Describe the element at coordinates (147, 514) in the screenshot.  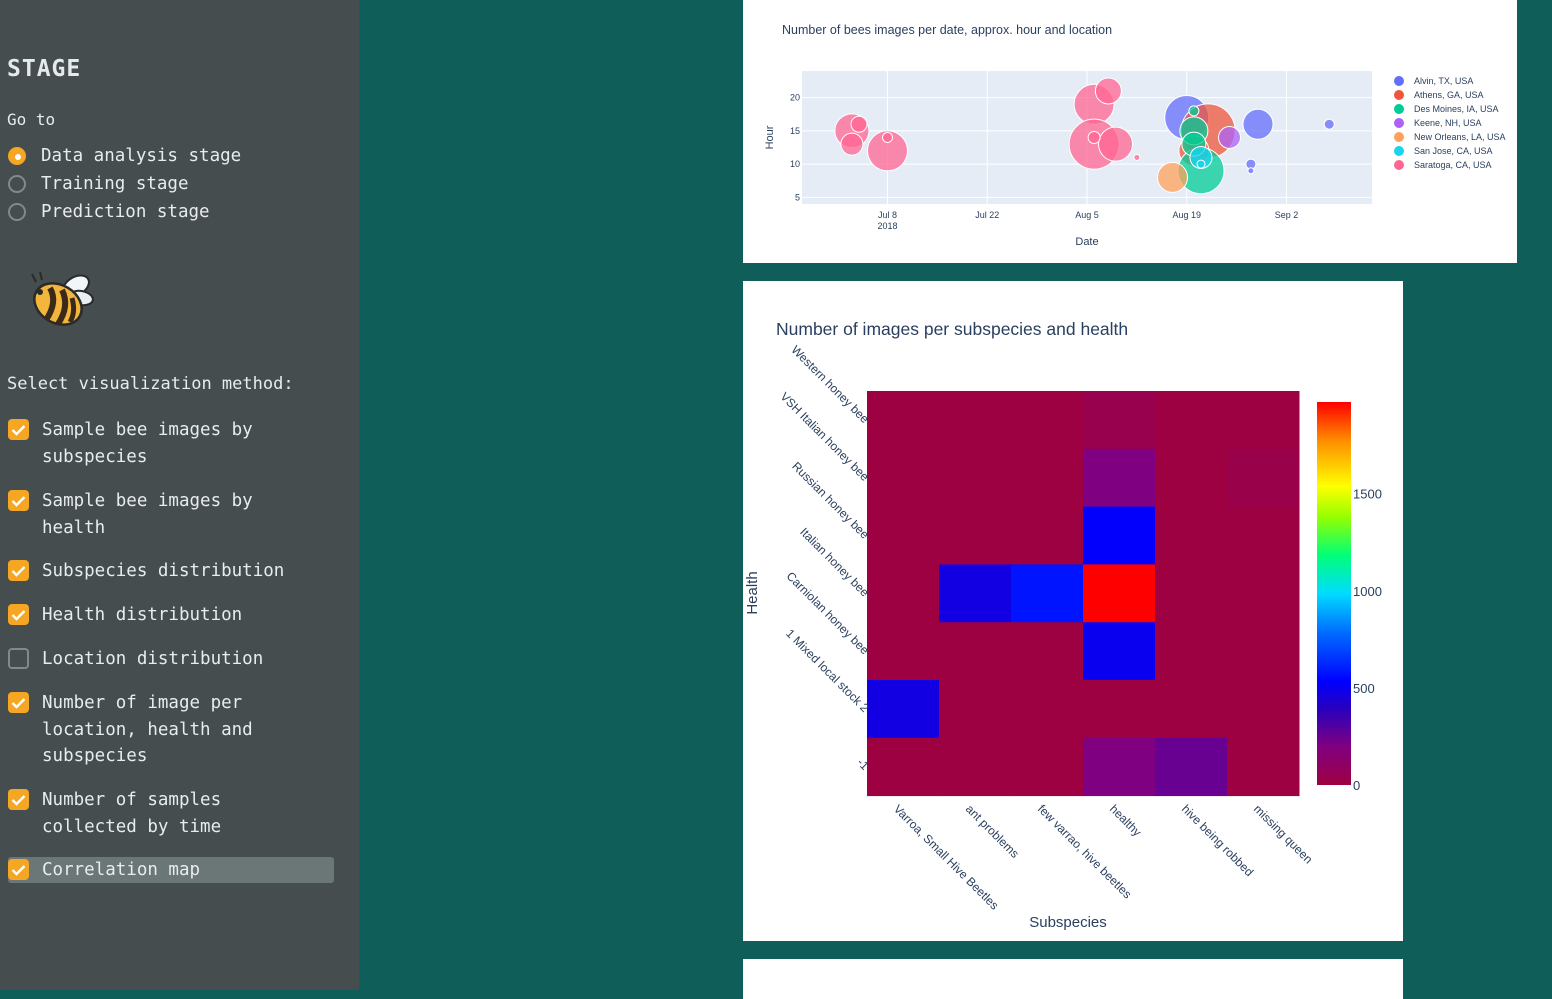
I see `checkbox-label: Sample bee images by health` at that location.